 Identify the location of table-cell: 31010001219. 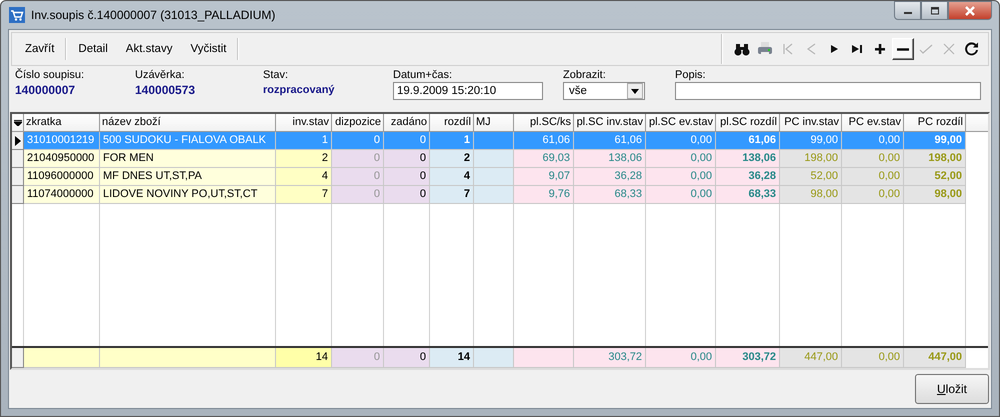
(62, 141).